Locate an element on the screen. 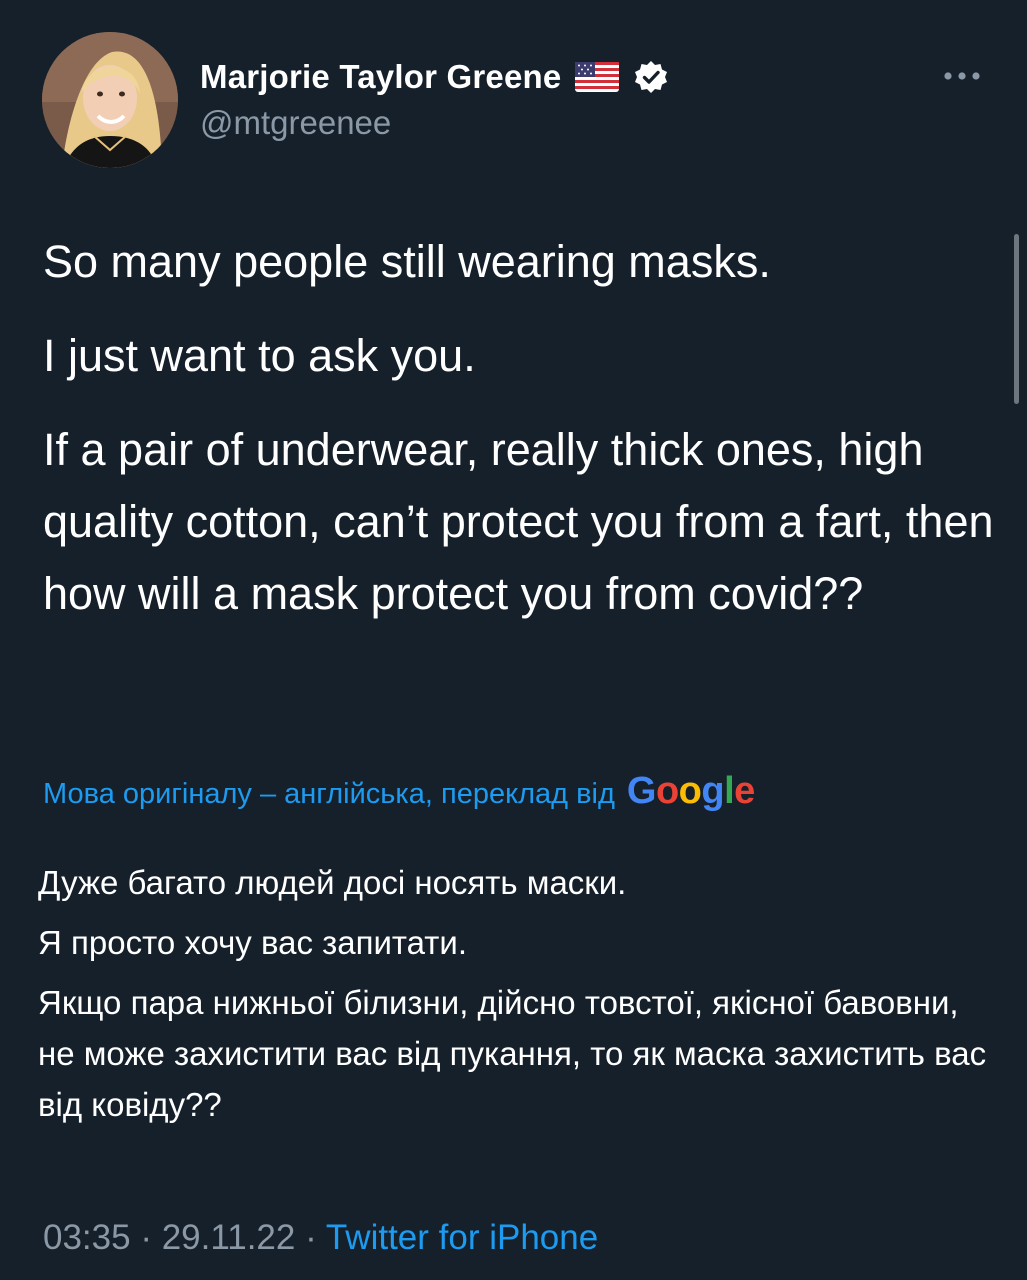  tweet-time: 03:35 is located at coordinates (87, 1237).